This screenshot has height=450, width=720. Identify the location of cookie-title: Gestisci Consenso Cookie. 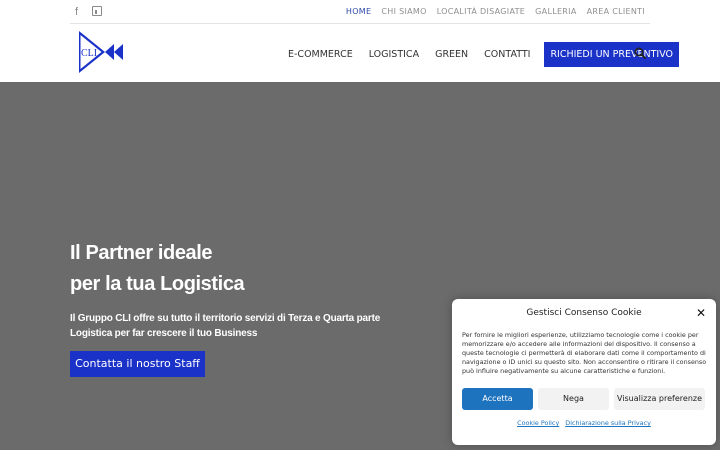
(584, 313).